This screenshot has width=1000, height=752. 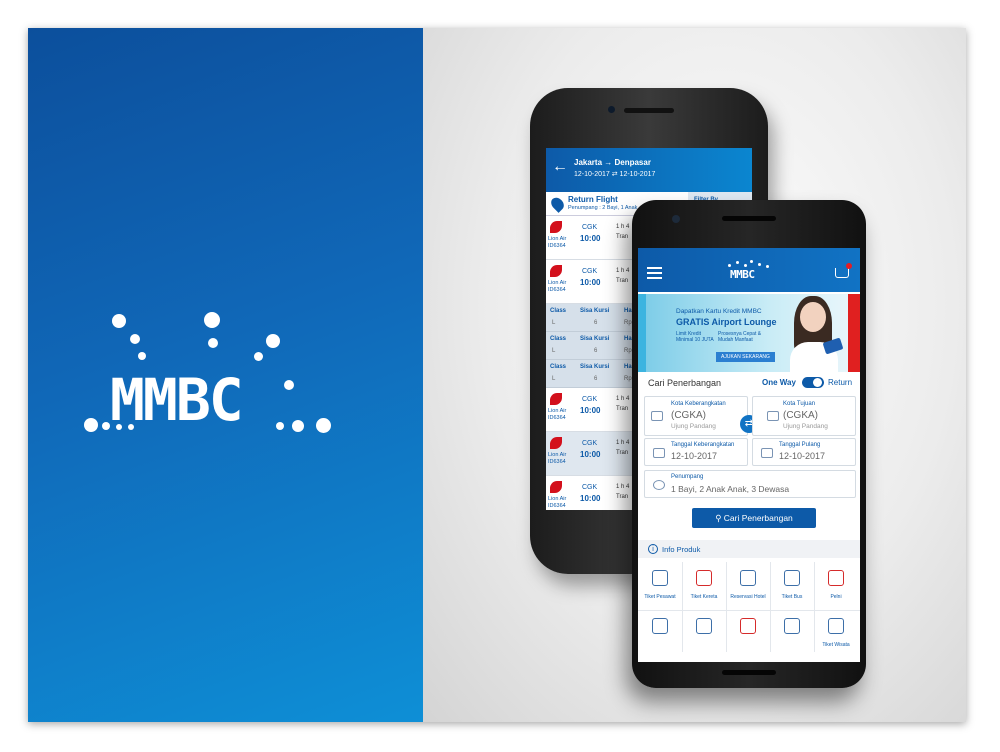 I want to click on cart-icon, so click(x=842, y=273).